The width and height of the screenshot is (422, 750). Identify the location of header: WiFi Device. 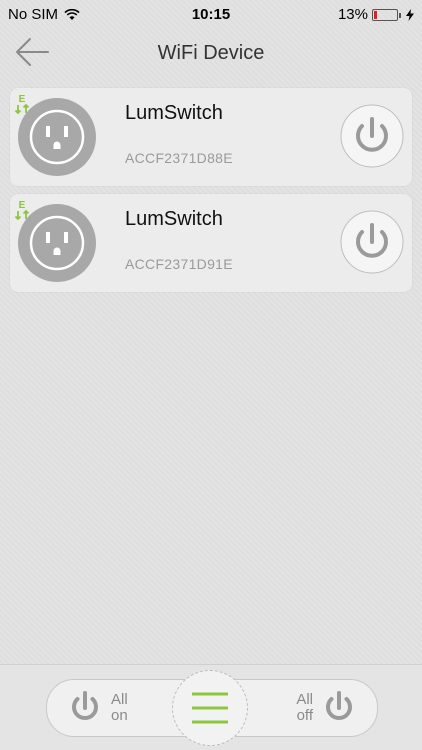
(211, 53).